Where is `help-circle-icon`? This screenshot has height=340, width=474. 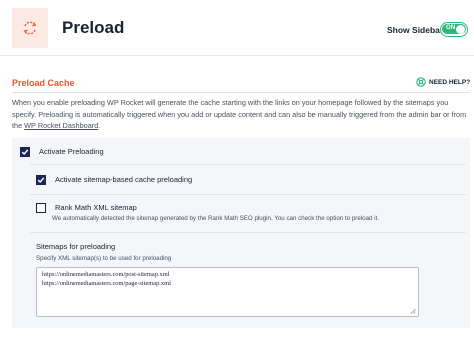 help-circle-icon is located at coordinates (421, 82).